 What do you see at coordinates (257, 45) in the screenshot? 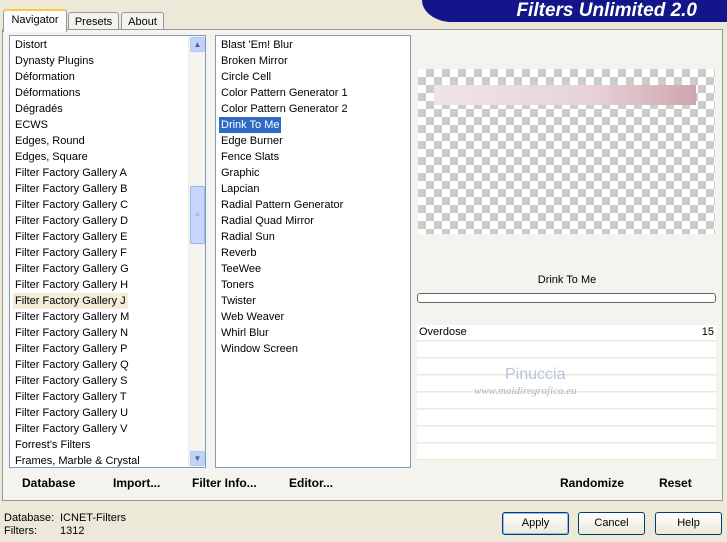
I see `filter-item: Blast 'Em! Blur` at bounding box center [257, 45].